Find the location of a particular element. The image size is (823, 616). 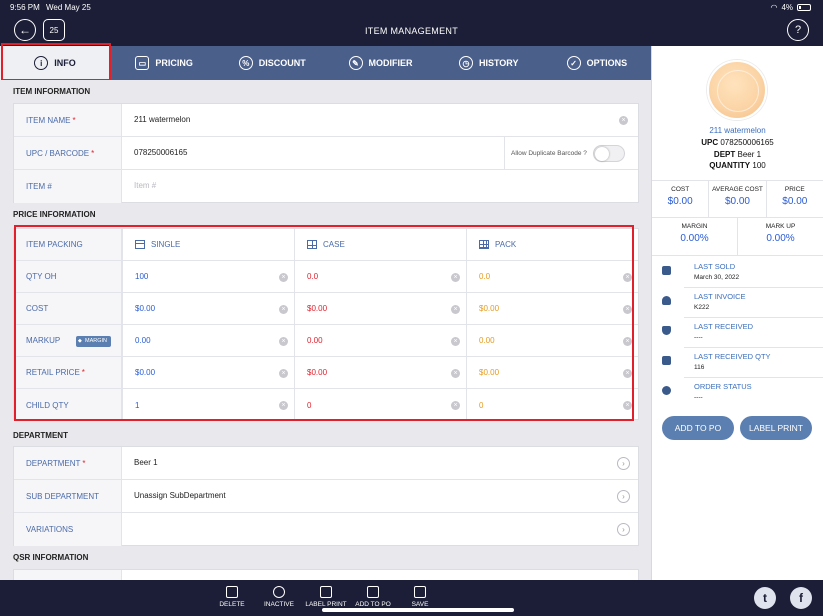

retail-price-single-input: $0.00 × is located at coordinates (208, 372).